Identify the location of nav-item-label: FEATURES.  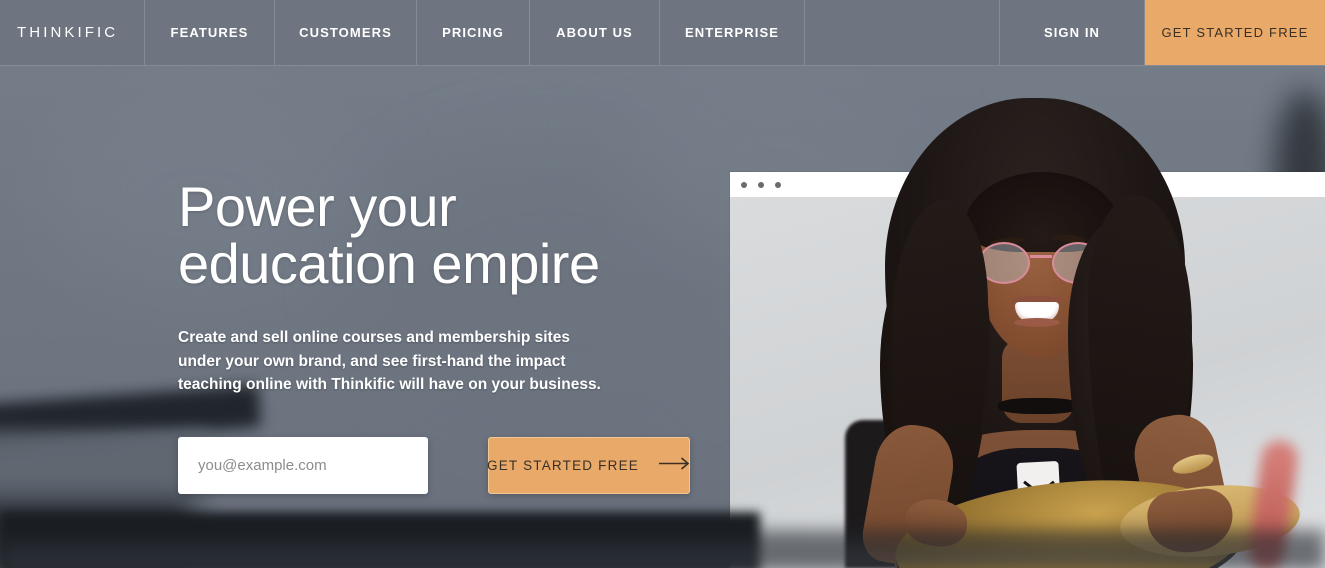
(209, 32).